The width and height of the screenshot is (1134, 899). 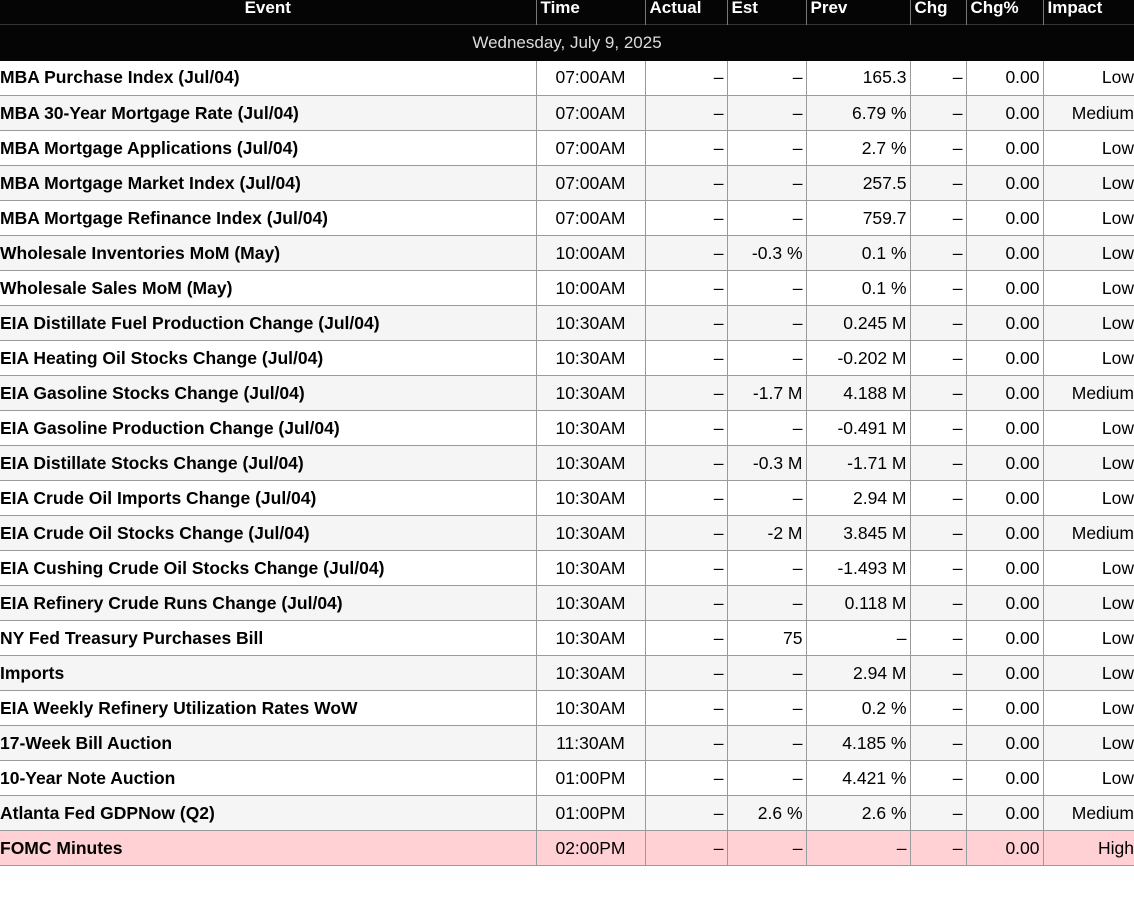 What do you see at coordinates (567, 848) in the screenshot?
I see `table-row: FOMC Minutes 02:00PM – – – –0.00 High` at bounding box center [567, 848].